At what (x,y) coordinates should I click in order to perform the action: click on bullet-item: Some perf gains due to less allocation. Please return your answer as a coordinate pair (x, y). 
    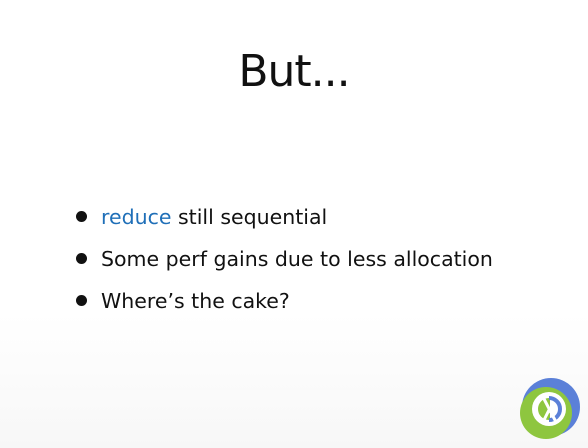
    Looking at the image, I should click on (284, 261).